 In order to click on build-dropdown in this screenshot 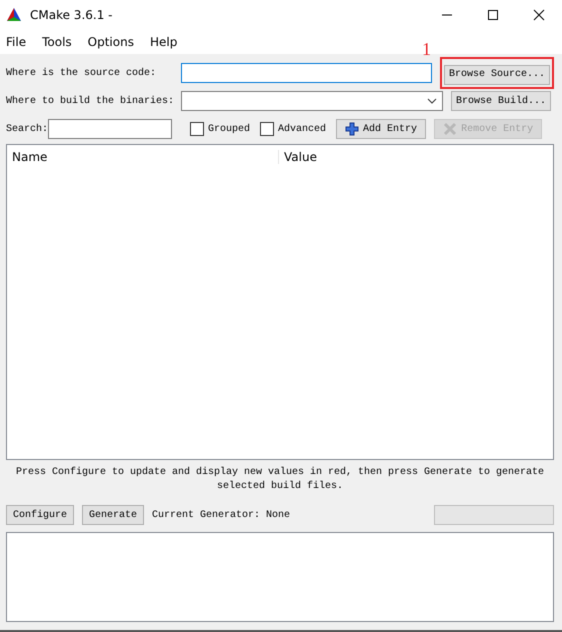, I will do `click(312, 101)`.